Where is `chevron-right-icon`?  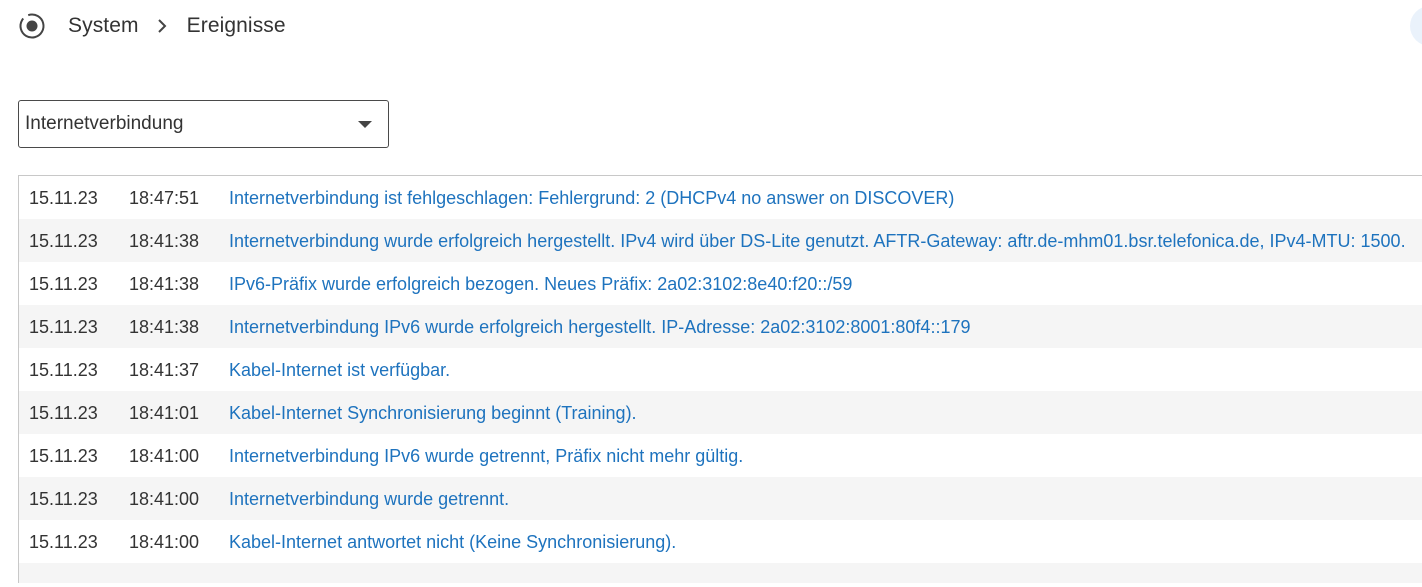 chevron-right-icon is located at coordinates (162, 26).